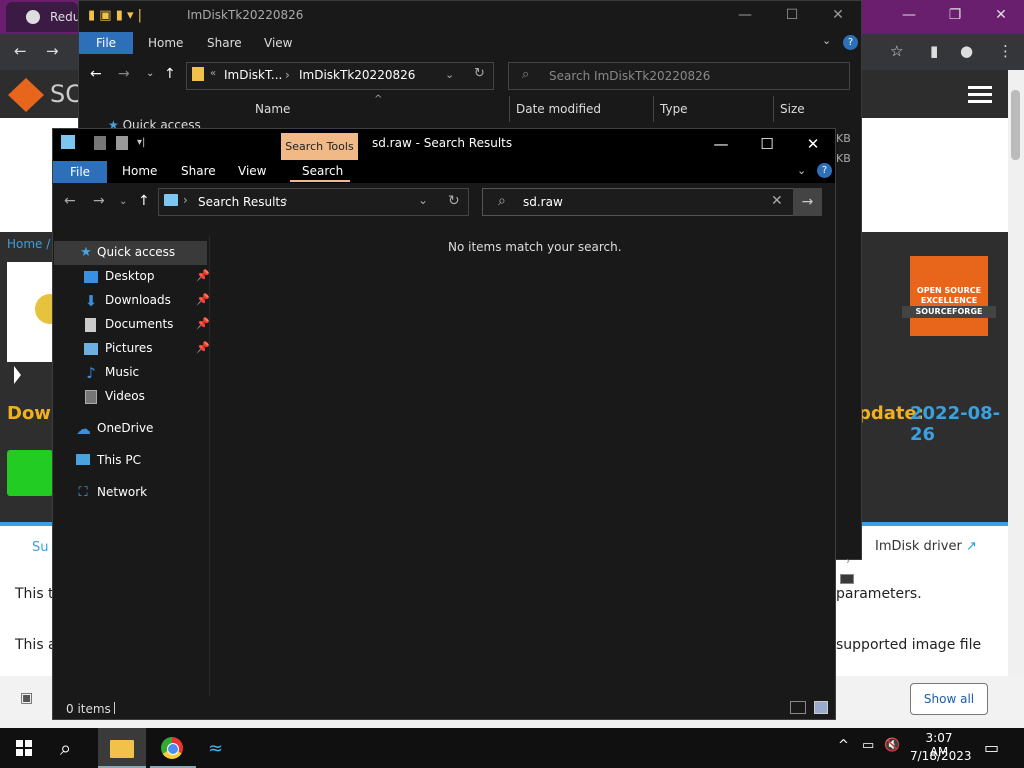 This screenshot has width=1024, height=768. What do you see at coordinates (26, 698) in the screenshot?
I see `download-file-icon: ▣` at bounding box center [26, 698].